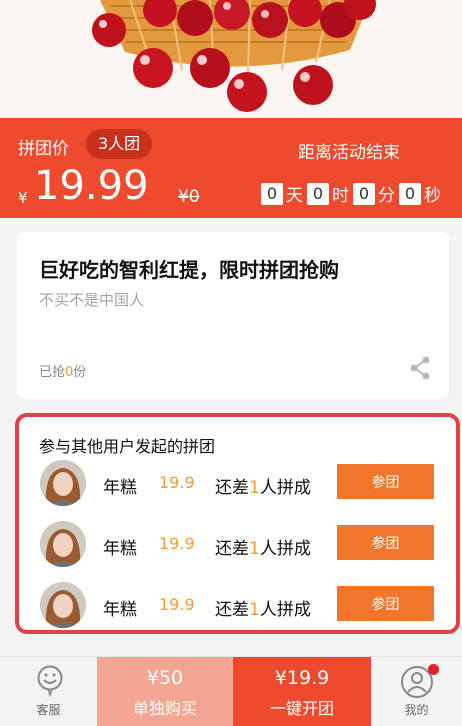  What do you see at coordinates (349, 153) in the screenshot?
I see `countdown-label: 距离活动结束` at bounding box center [349, 153].